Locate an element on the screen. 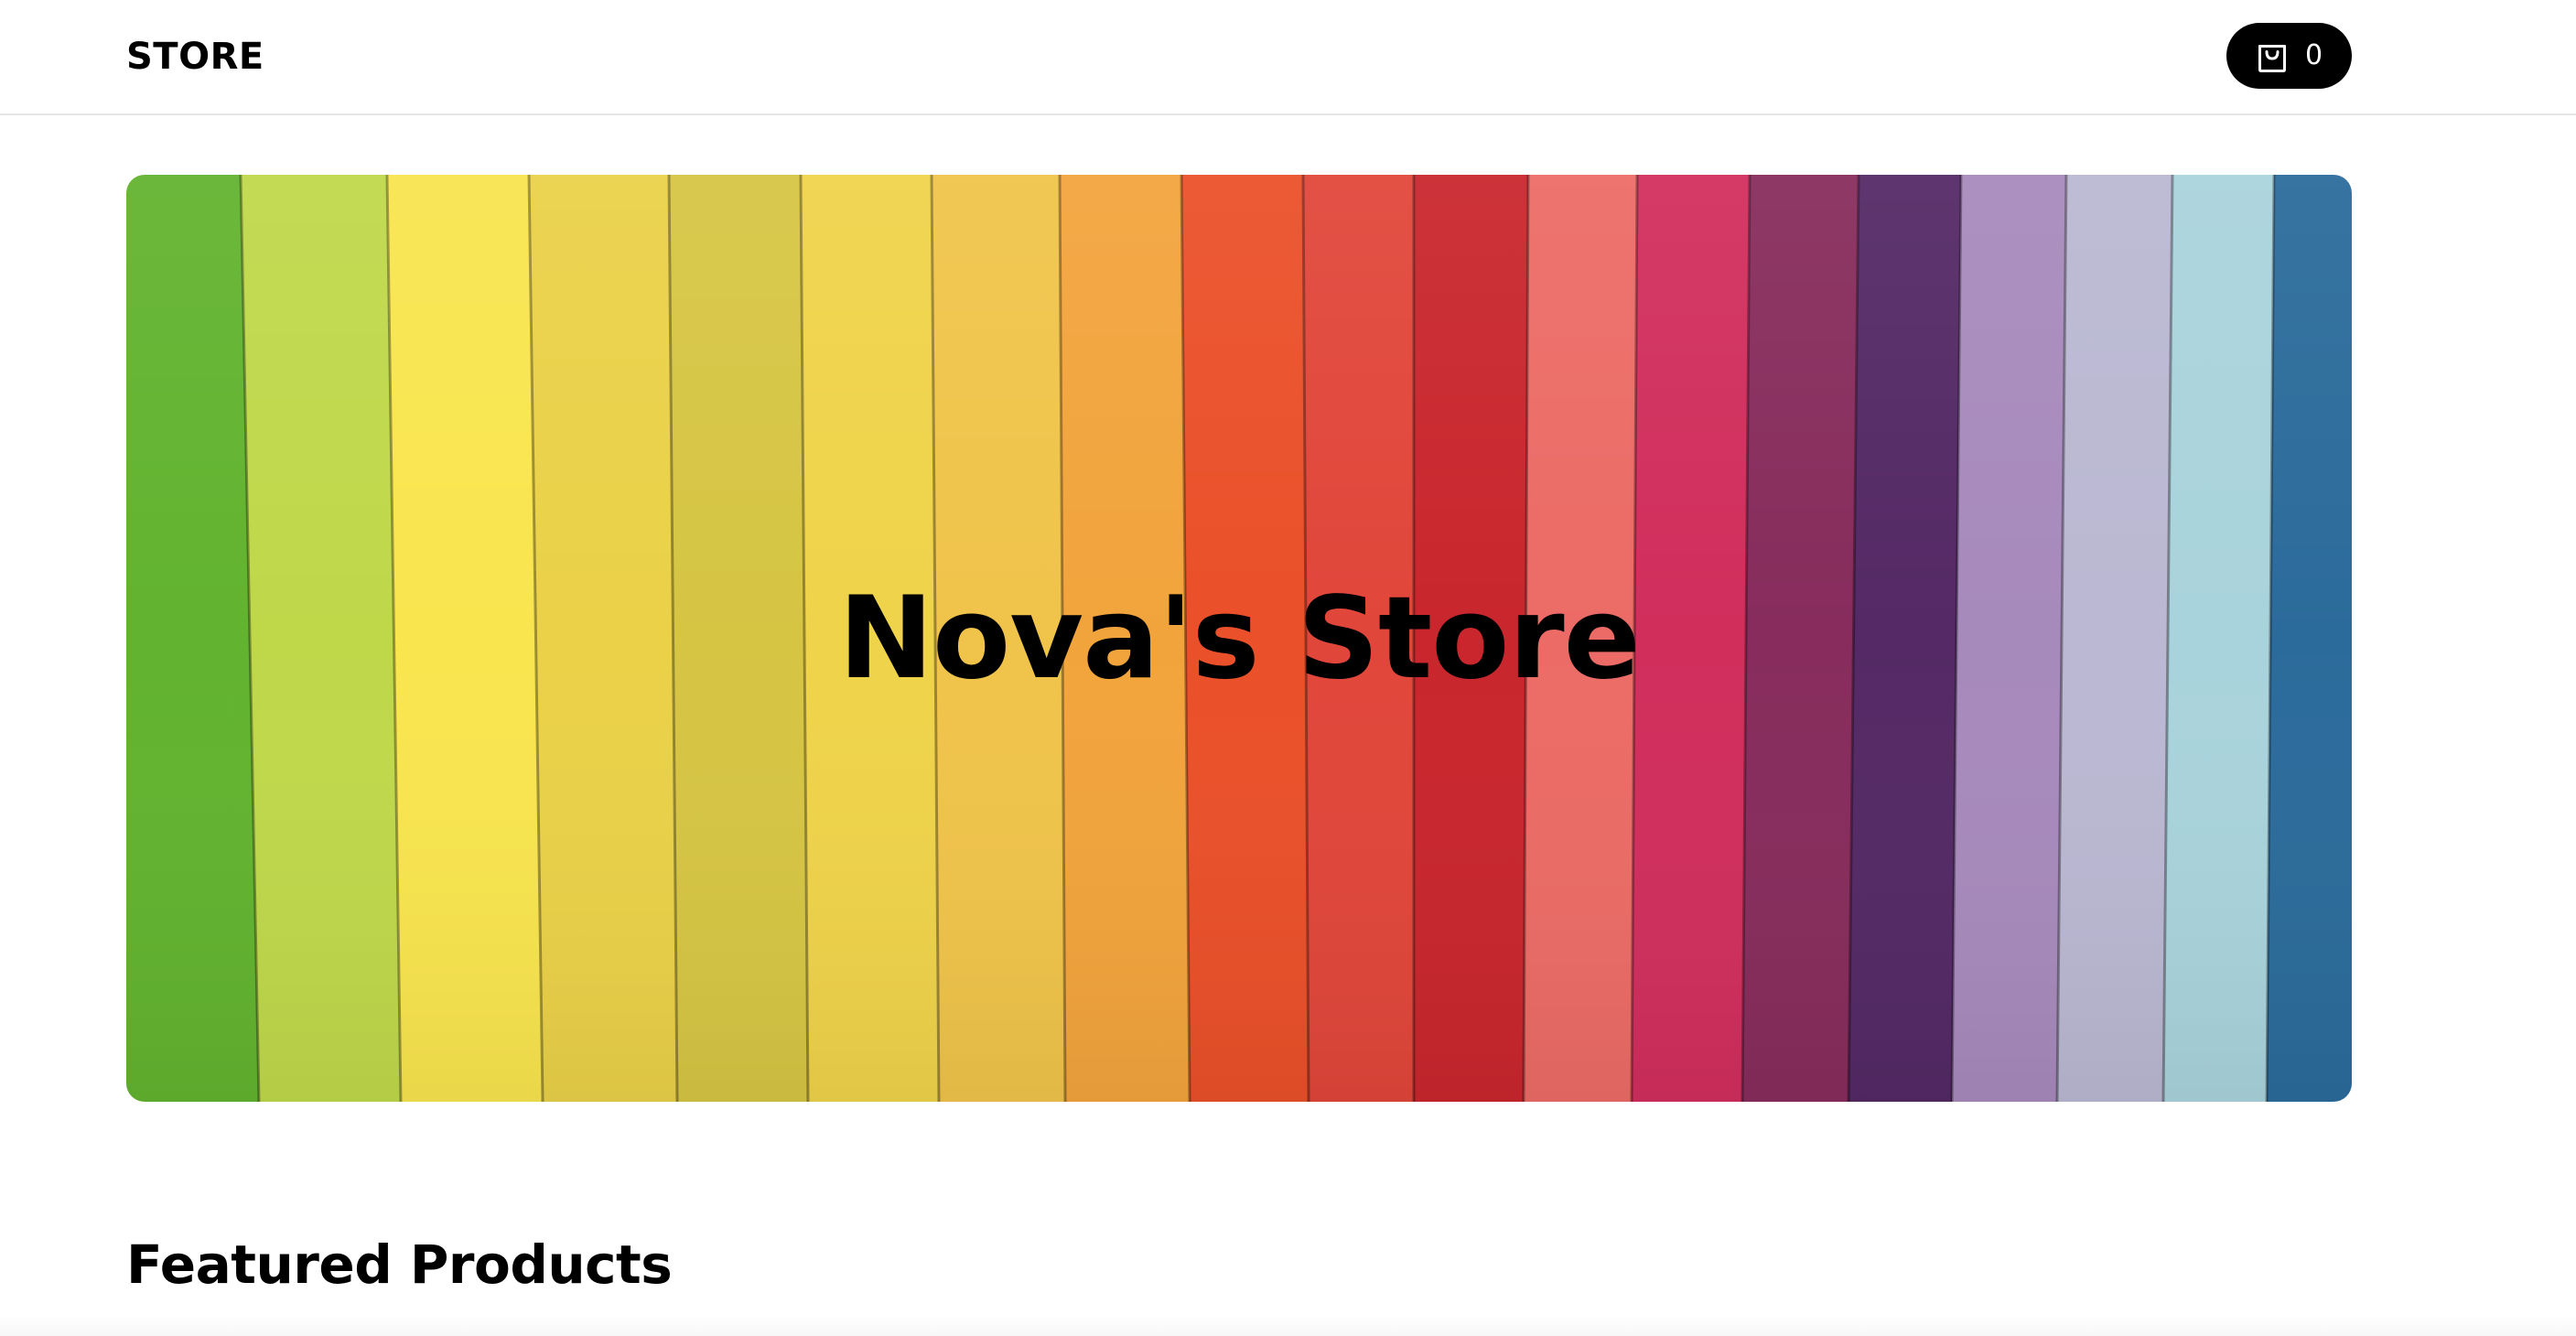  site-header: STORE 0 is located at coordinates (1288, 57).